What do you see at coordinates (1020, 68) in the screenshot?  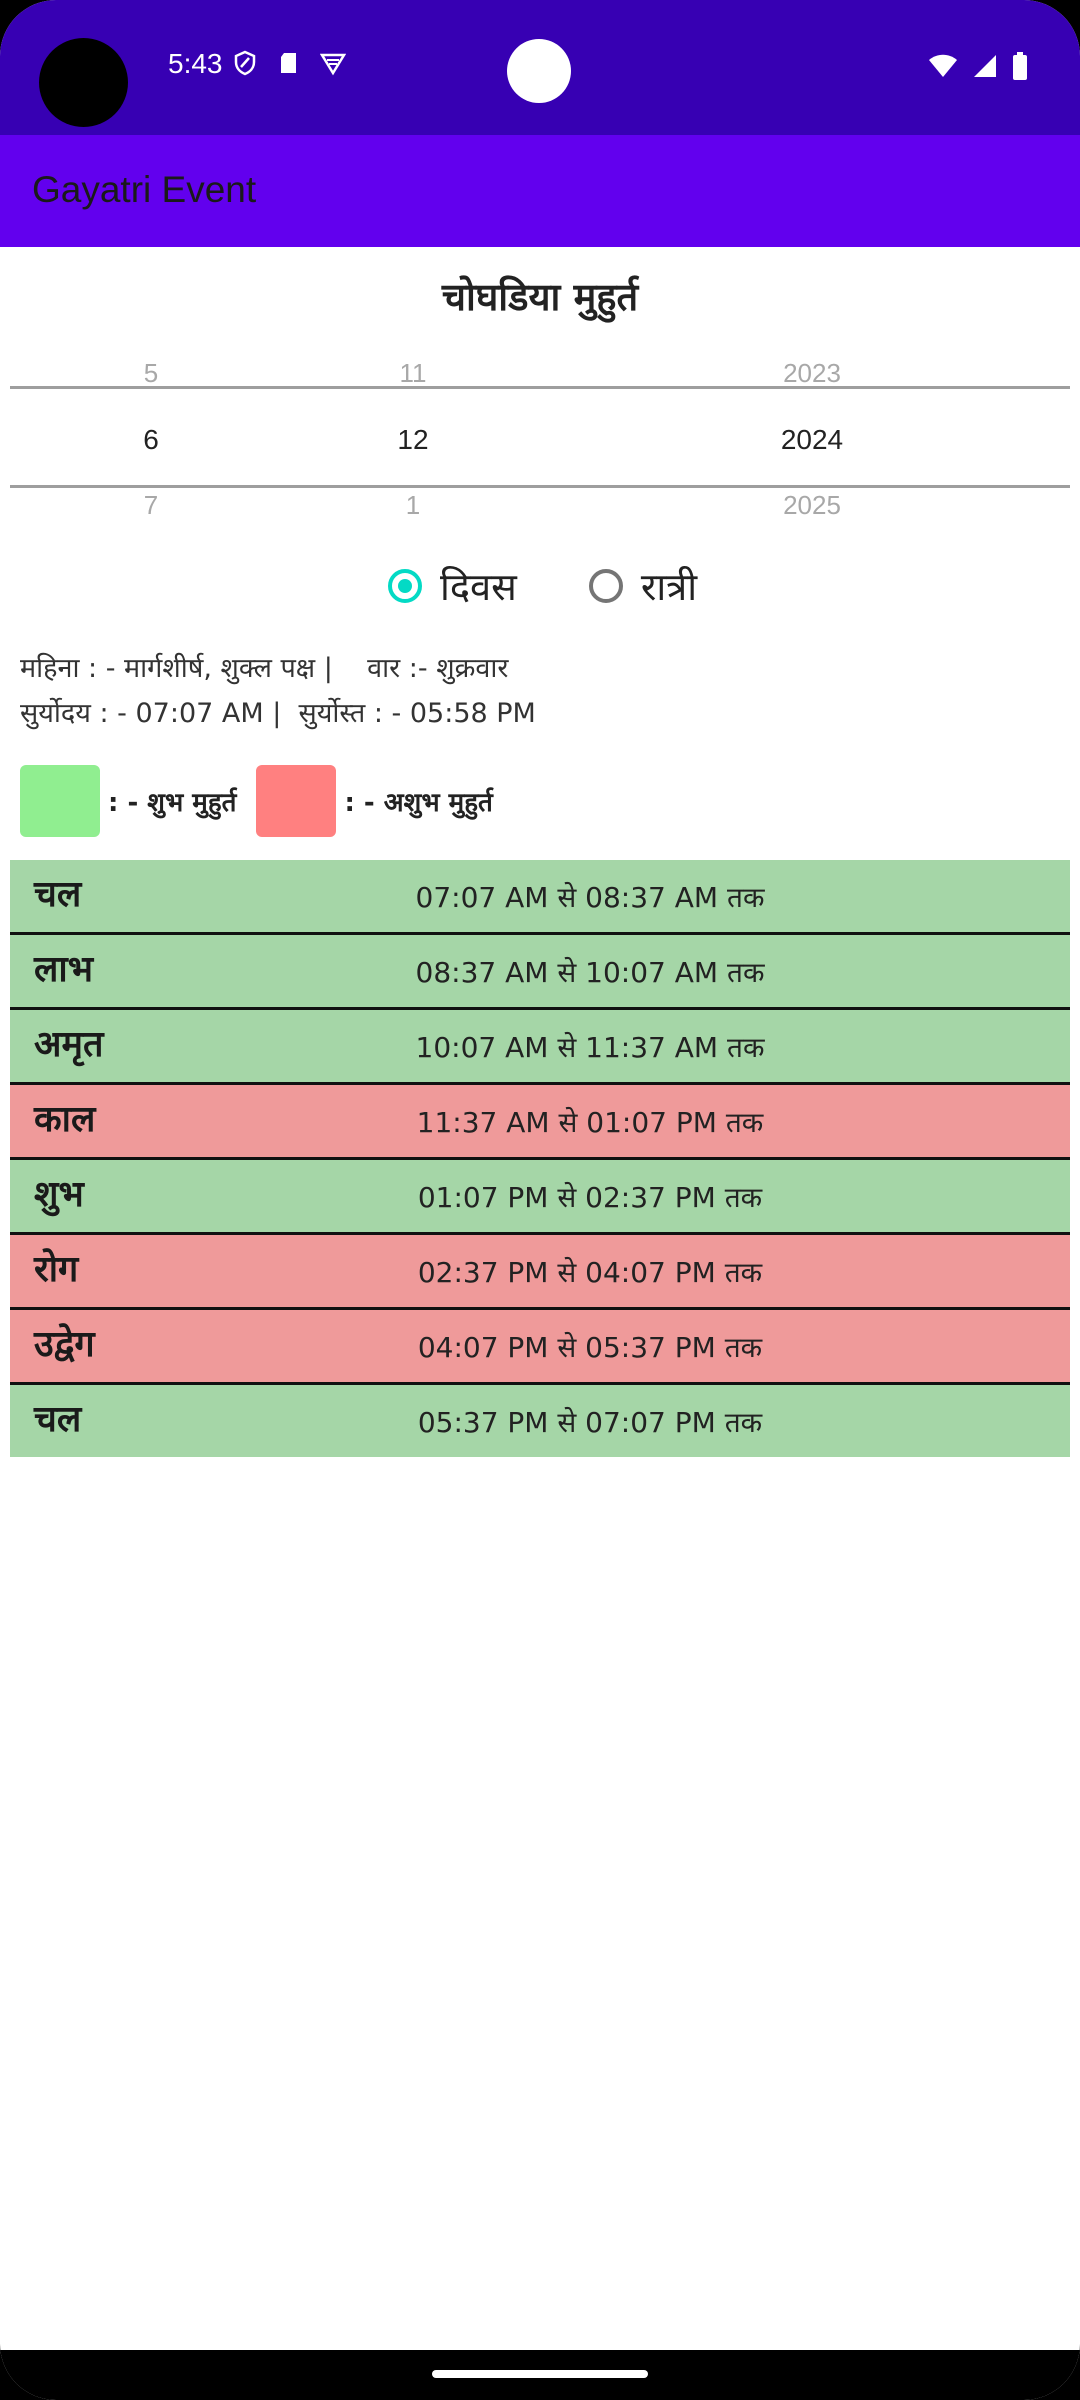 I see `battery-icon` at bounding box center [1020, 68].